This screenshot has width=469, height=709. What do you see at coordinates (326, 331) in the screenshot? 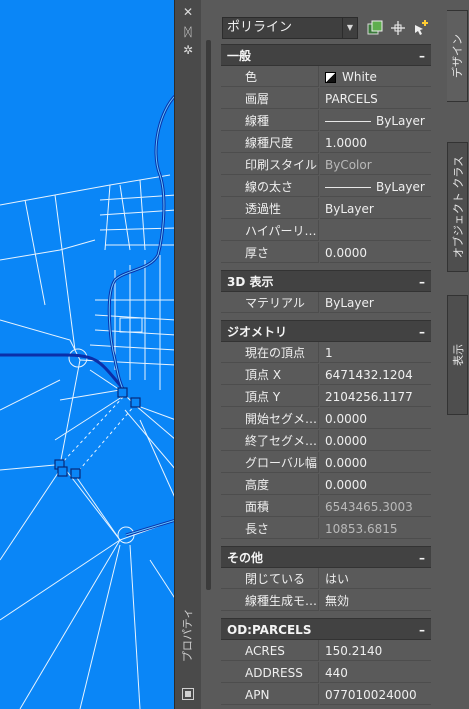
I see `category-header: ジオメトリ –` at bounding box center [326, 331].